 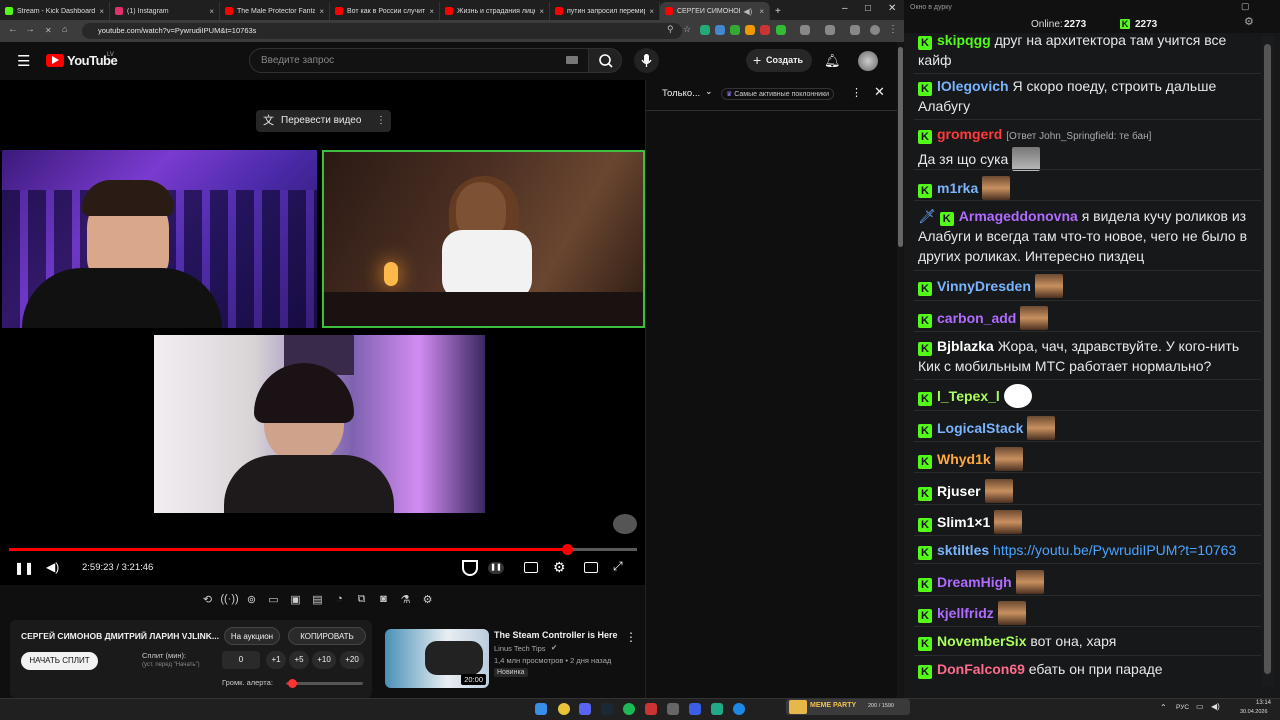 What do you see at coordinates (893, 29) in the screenshot?
I see `menu-dots-icon: ⋮` at bounding box center [893, 29].